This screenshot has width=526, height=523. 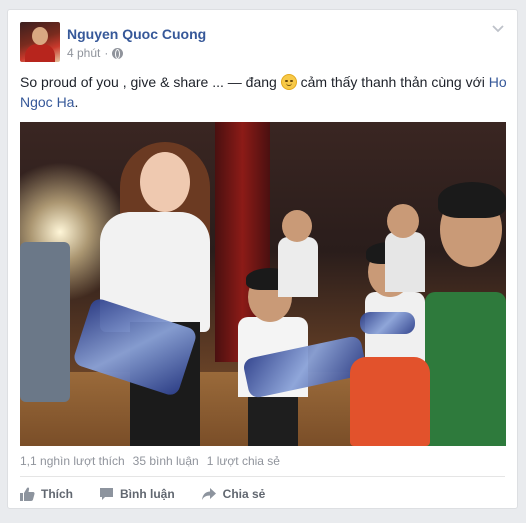 What do you see at coordinates (297, 226) in the screenshot?
I see `child-back-head` at bounding box center [297, 226].